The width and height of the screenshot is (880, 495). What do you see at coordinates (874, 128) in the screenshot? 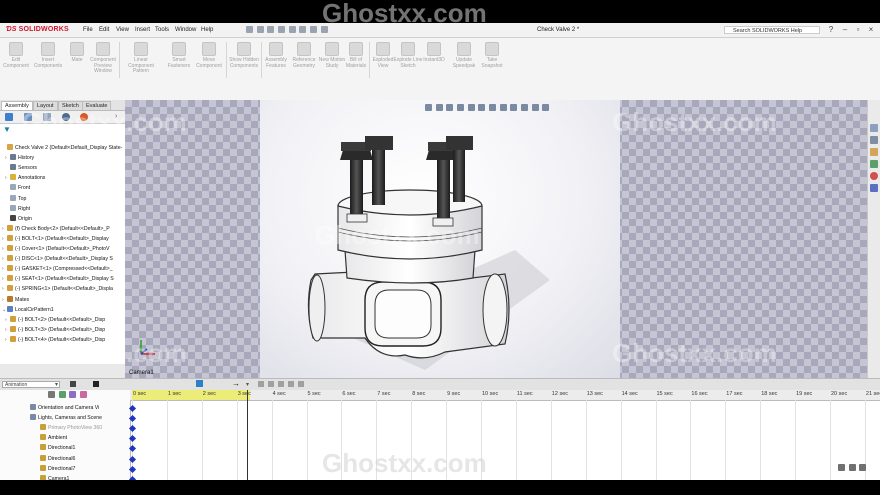
I see `solidworks-resources-icon` at bounding box center [874, 128].